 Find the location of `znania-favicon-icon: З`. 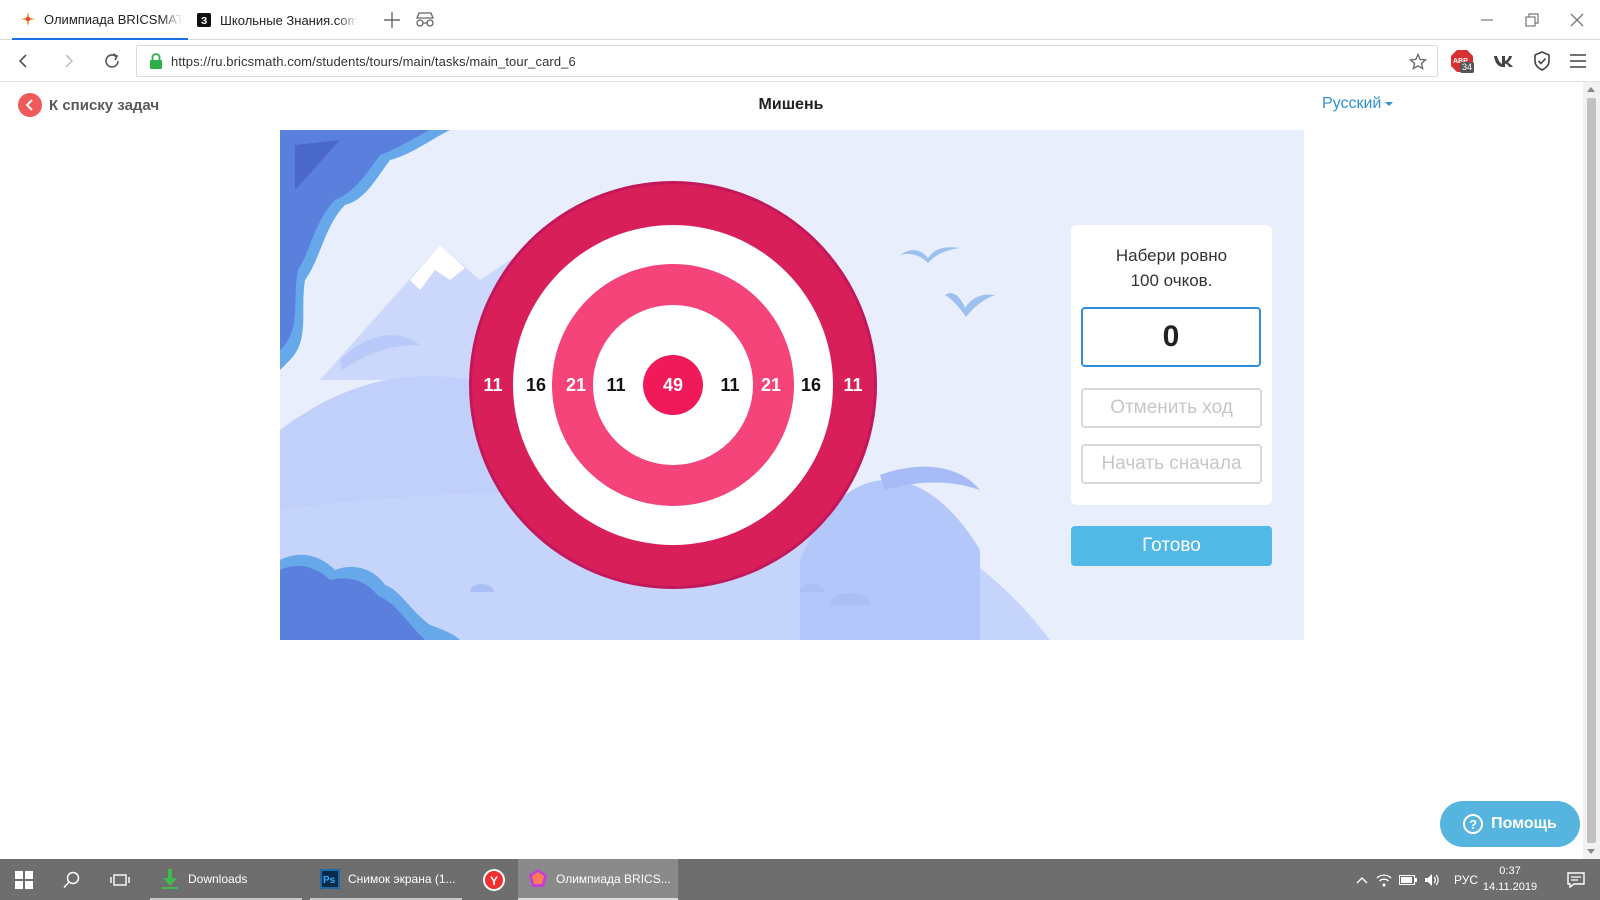

znania-favicon-icon: З is located at coordinates (204, 20).